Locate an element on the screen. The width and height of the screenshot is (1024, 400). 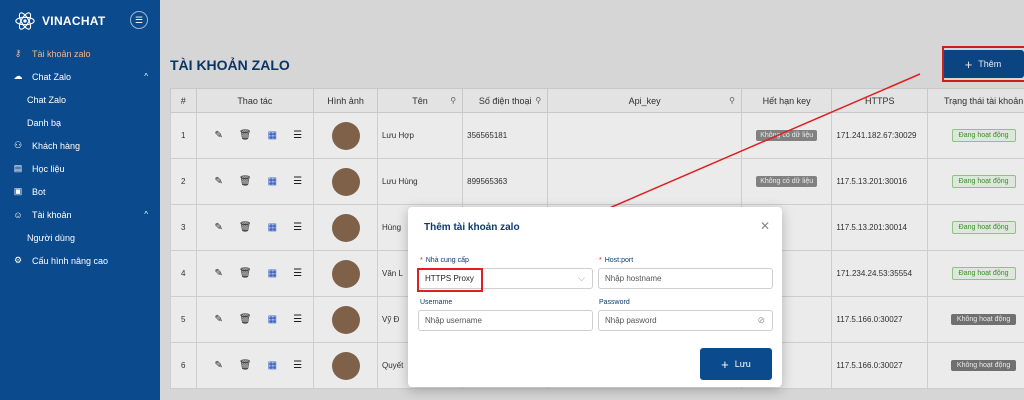
sidebar-item: ☁ Chat Zalo ^ is located at coordinates (80, 76).